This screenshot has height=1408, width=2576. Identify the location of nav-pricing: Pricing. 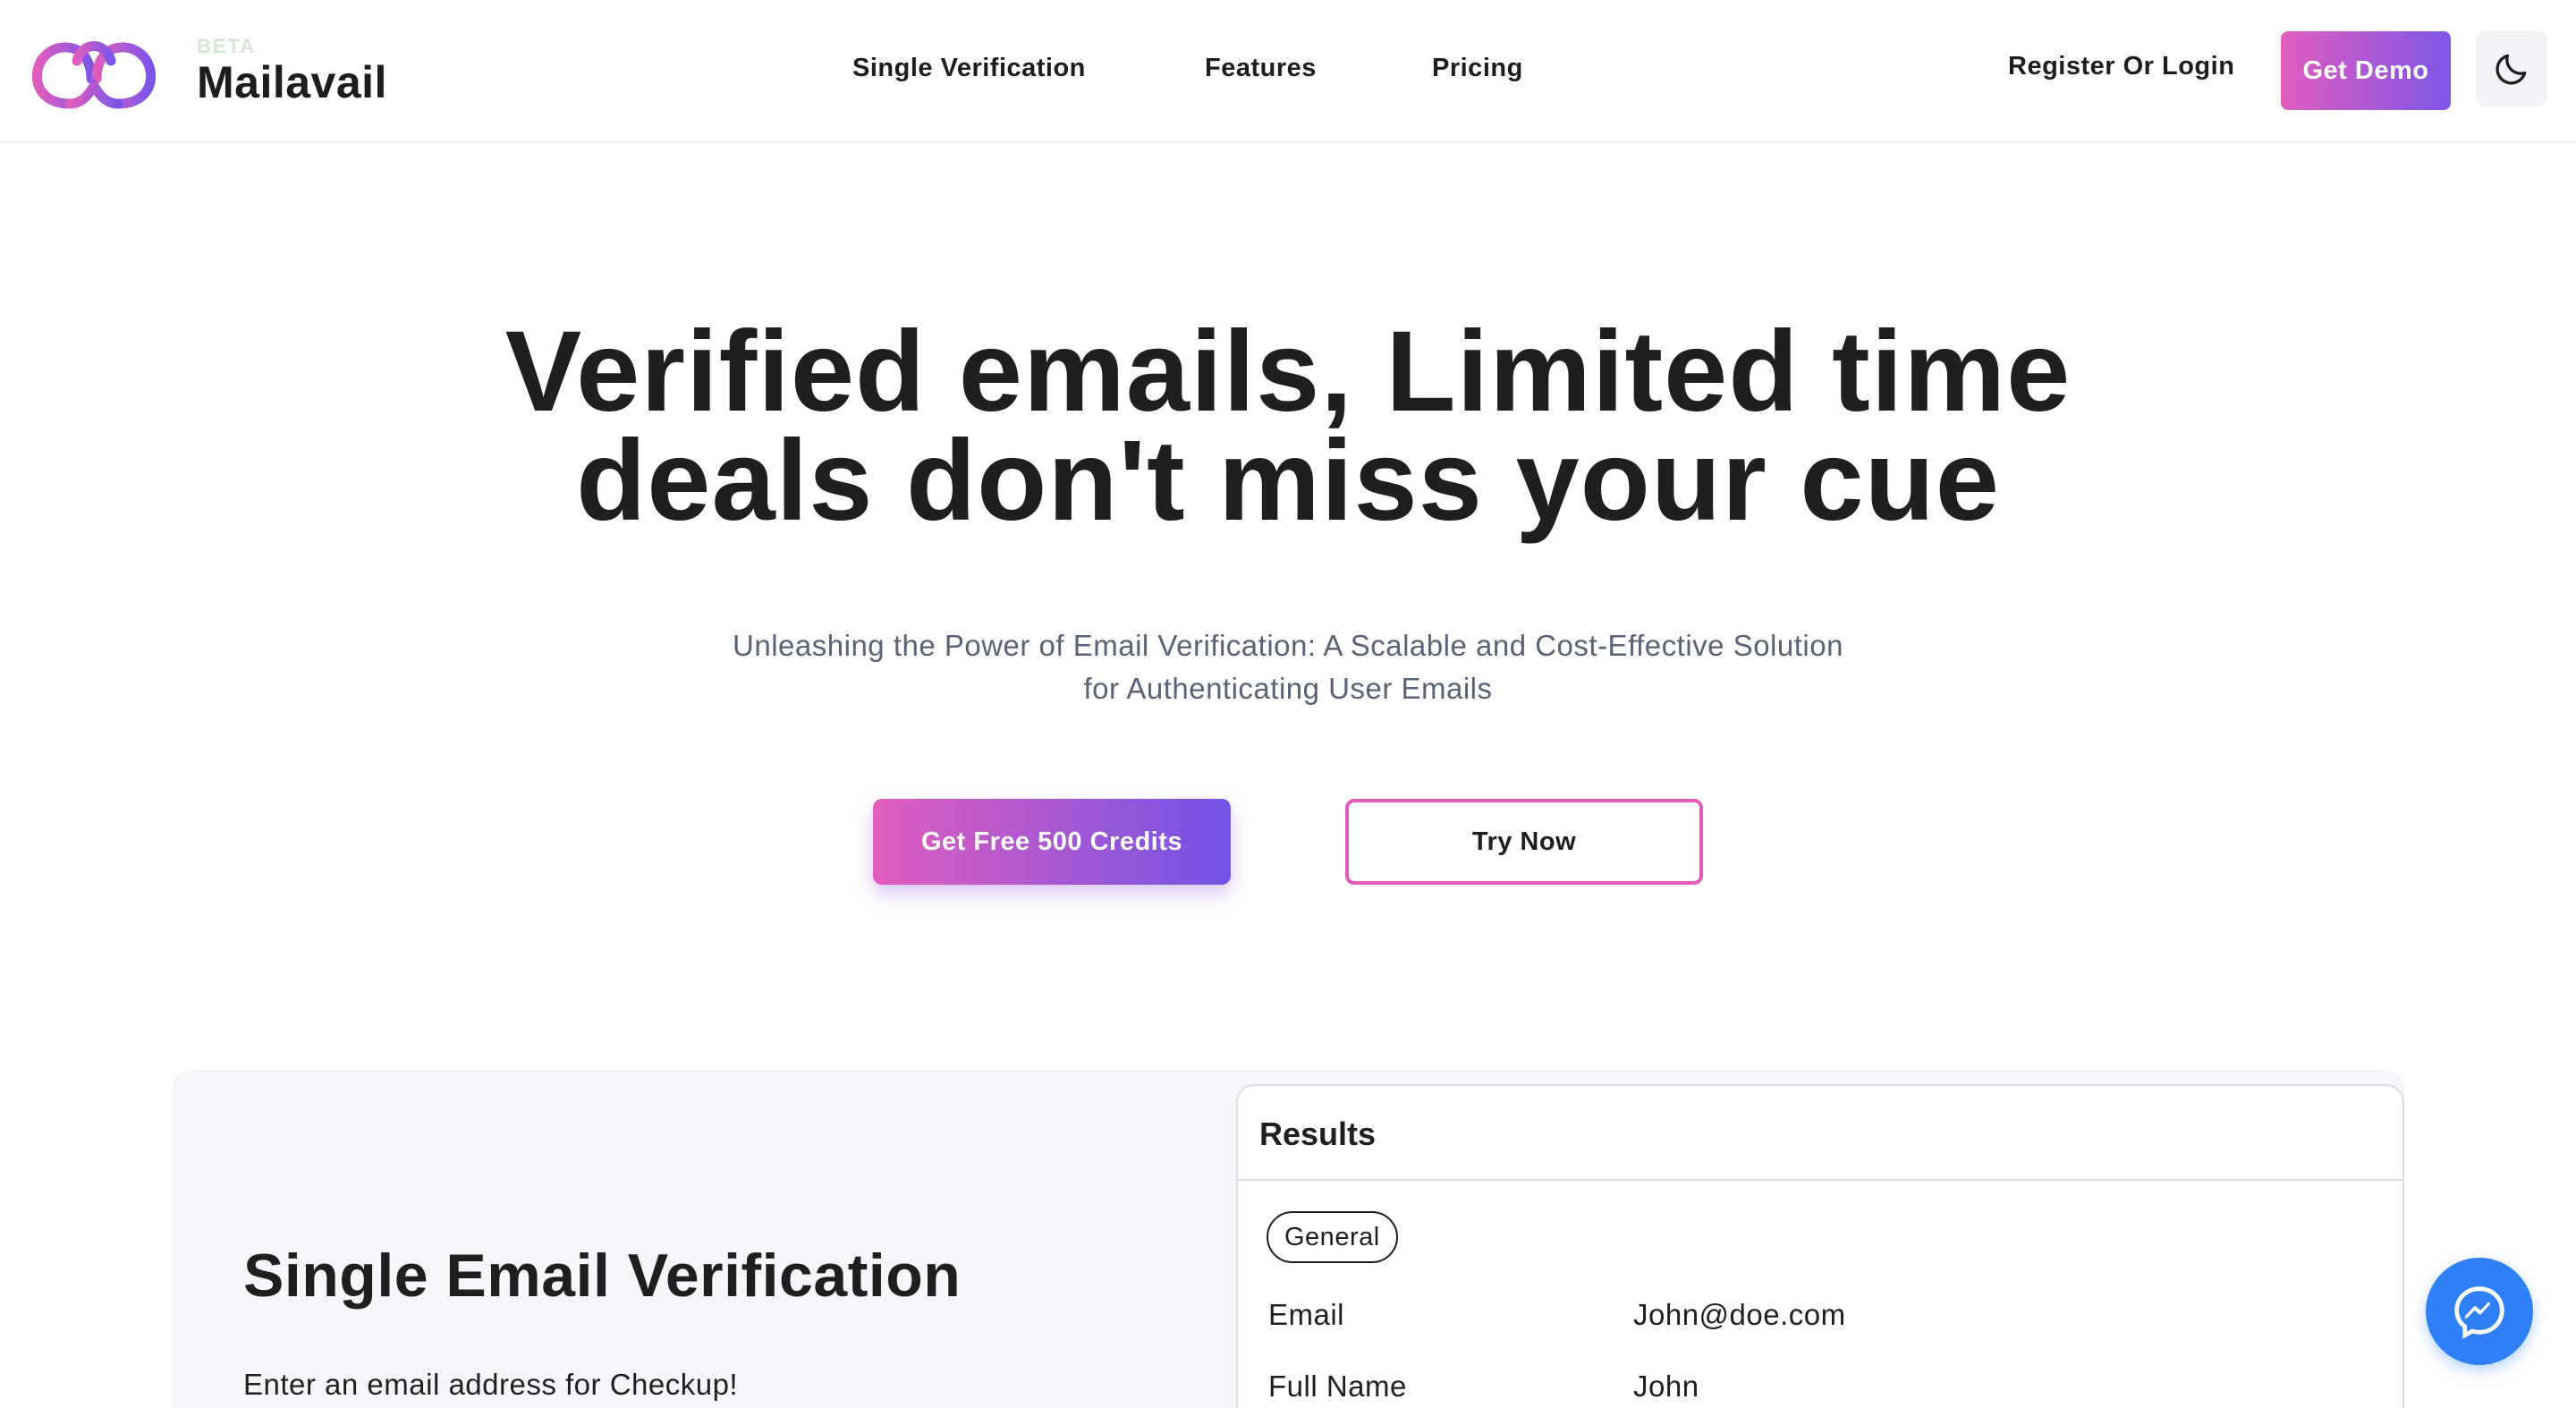
(1477, 68).